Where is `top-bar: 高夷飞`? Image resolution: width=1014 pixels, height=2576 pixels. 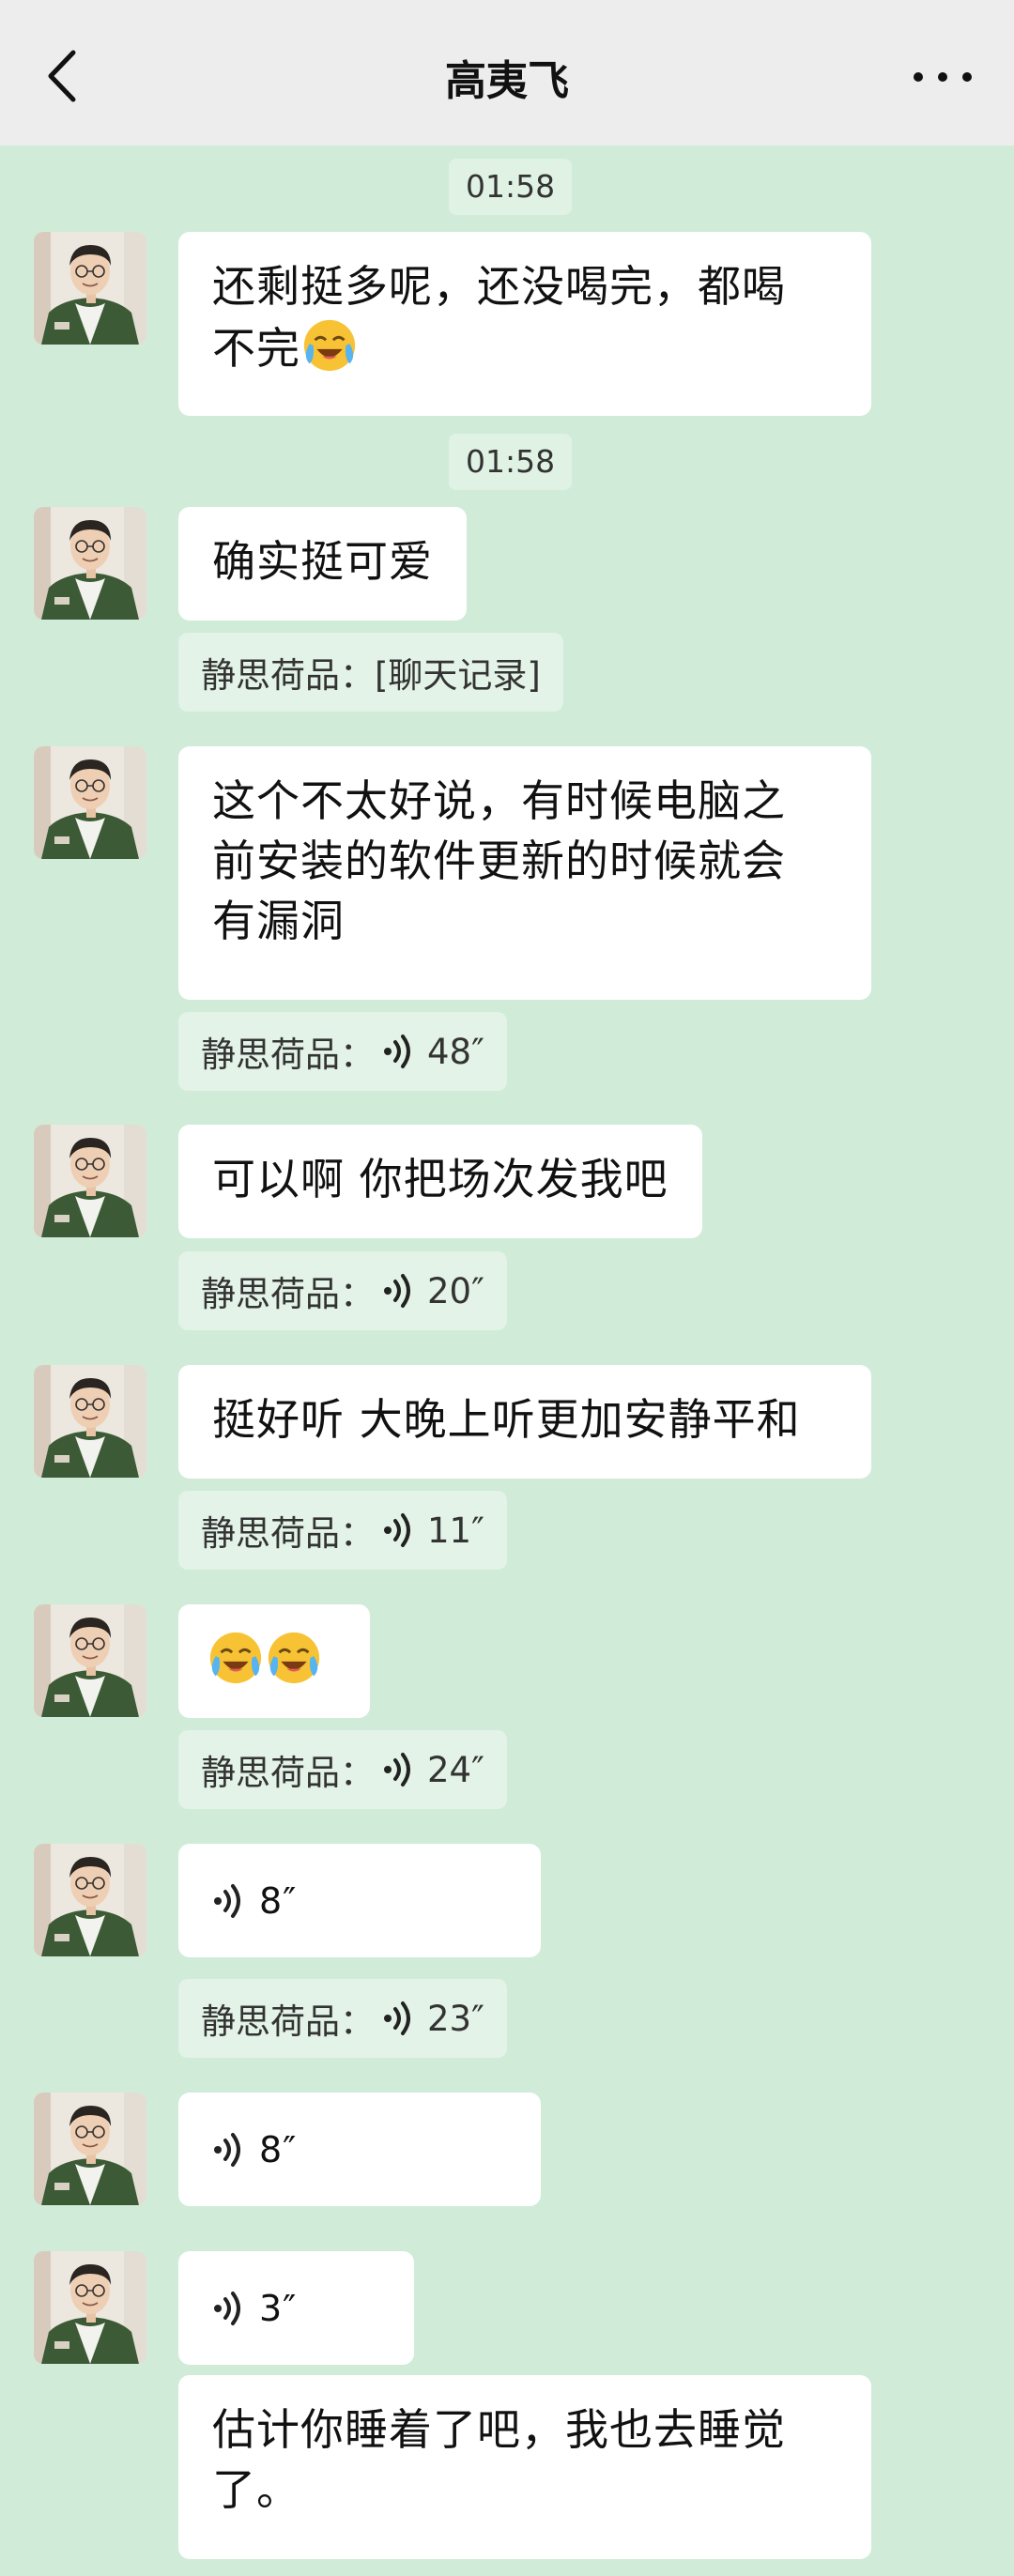
top-bar: 高夷飞 is located at coordinates (507, 73).